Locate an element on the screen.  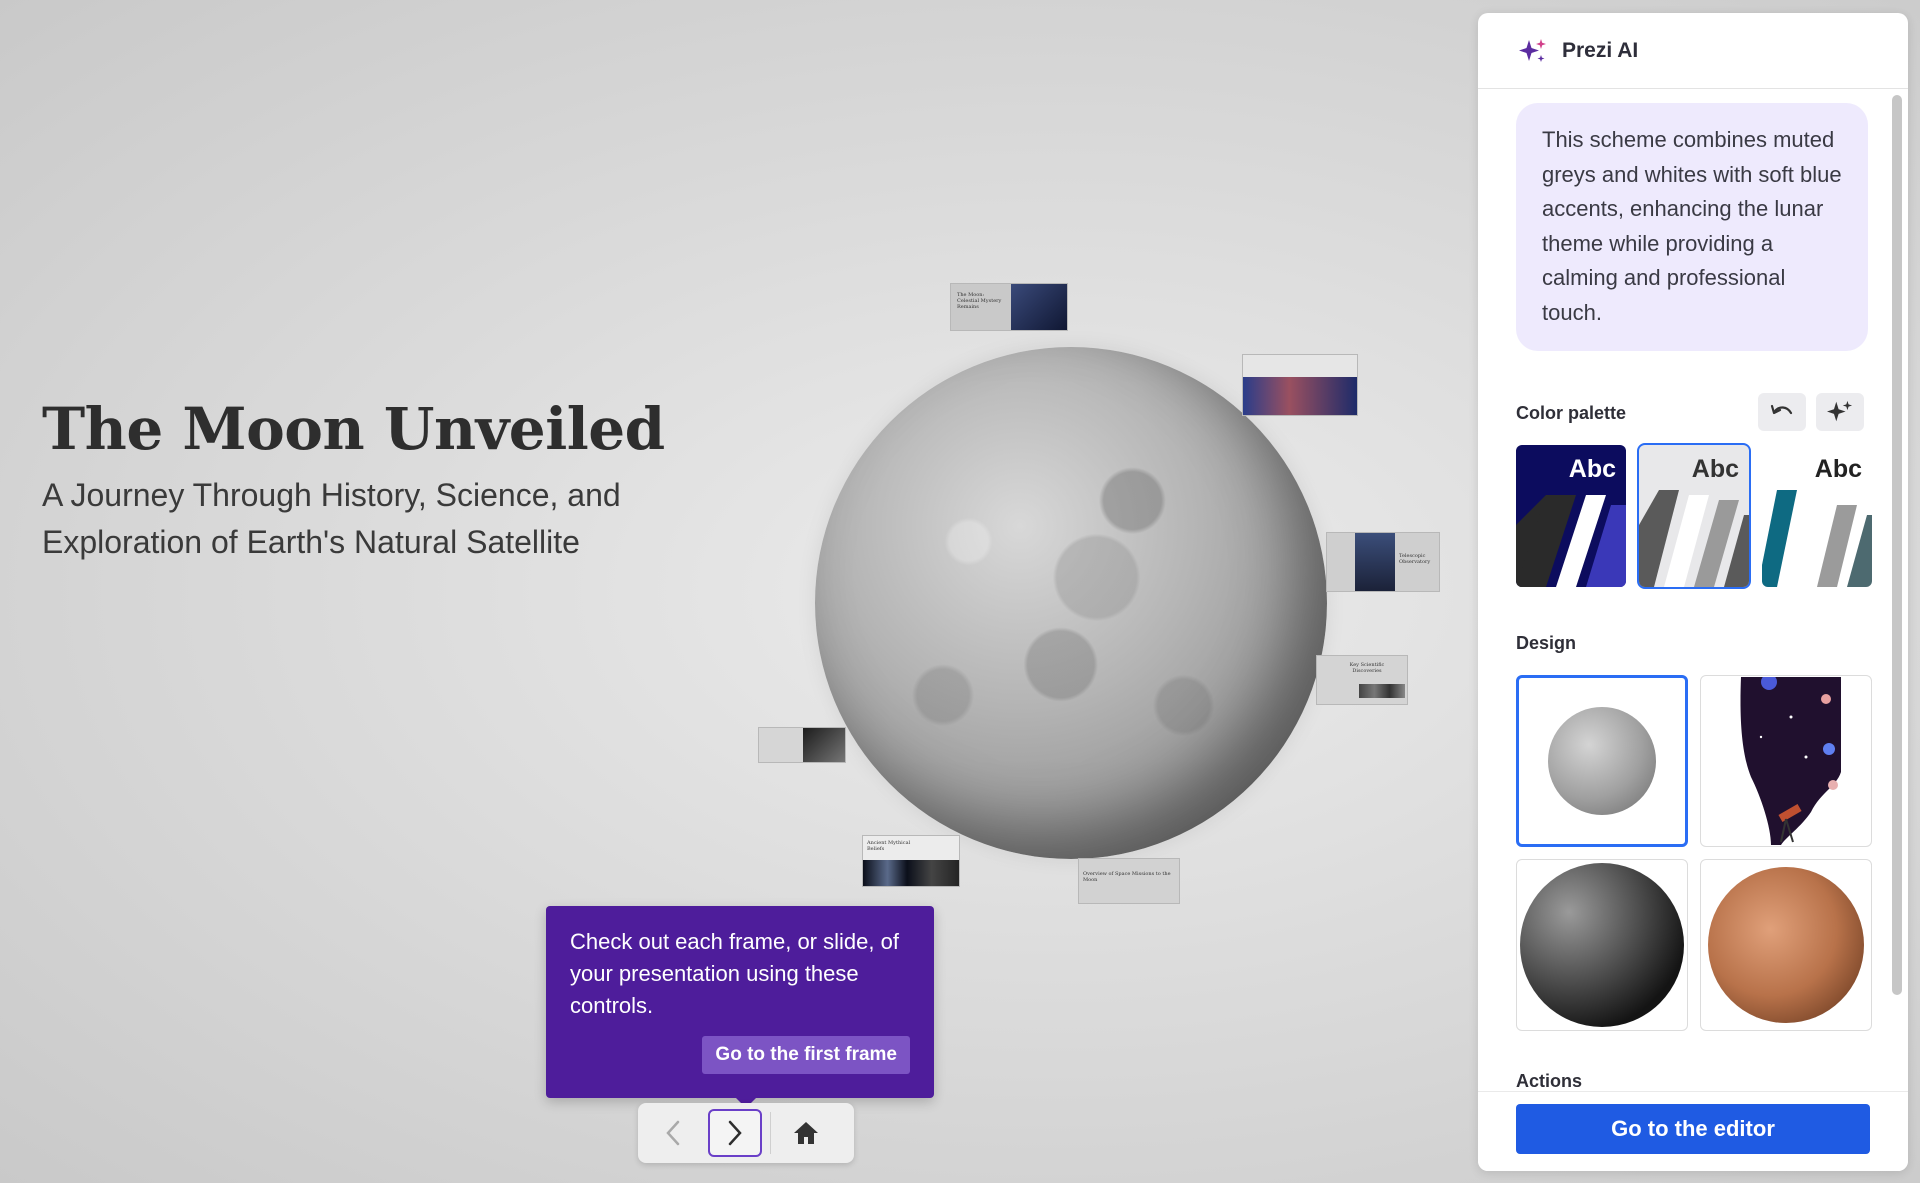
chevron-right-icon is located at coordinates (735, 1133).